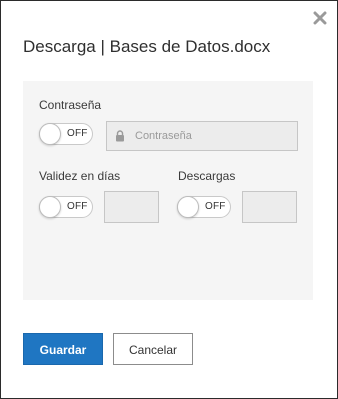 The height and width of the screenshot is (399, 338). I want to click on downloads-toggle: OFF, so click(204, 207).